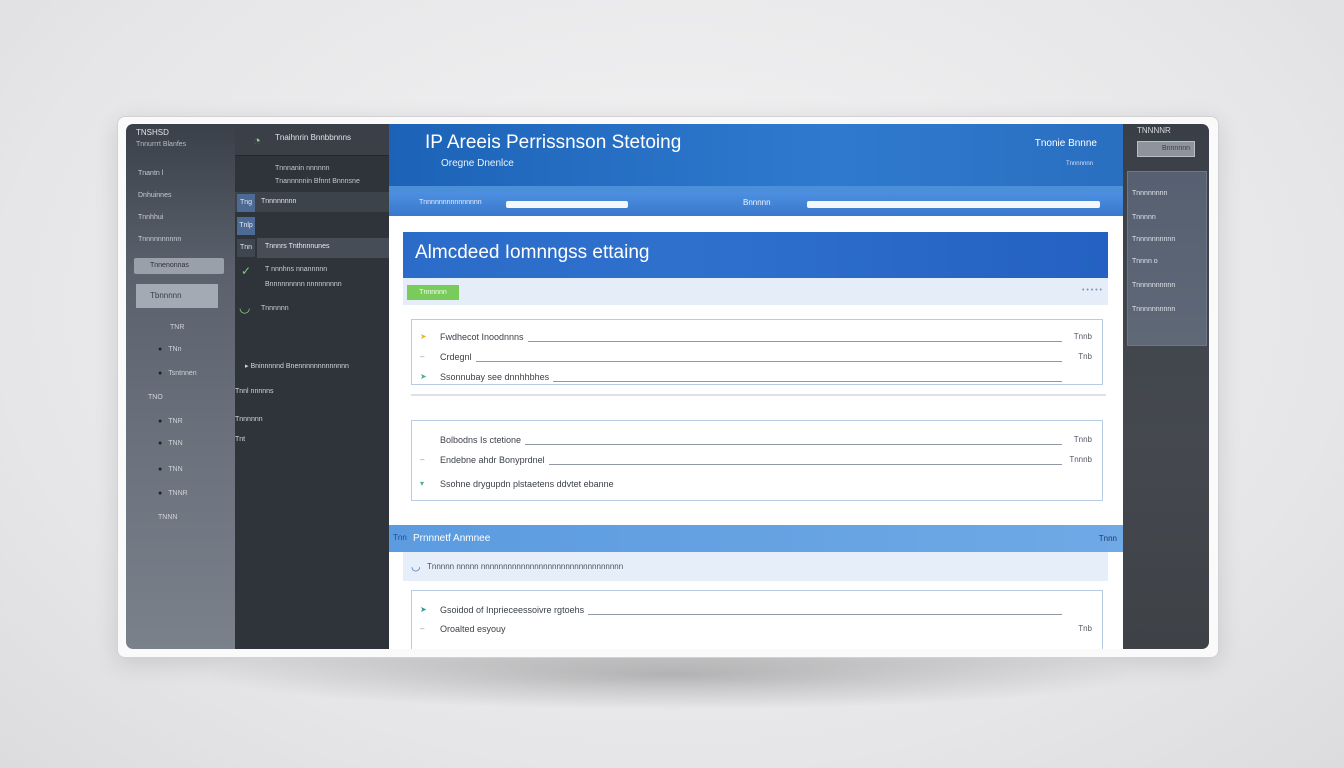 The width and height of the screenshot is (1344, 768). Describe the element at coordinates (161, 144) in the screenshot. I see `rail-subtitle: Tnnurrrt Blanfes` at that location.